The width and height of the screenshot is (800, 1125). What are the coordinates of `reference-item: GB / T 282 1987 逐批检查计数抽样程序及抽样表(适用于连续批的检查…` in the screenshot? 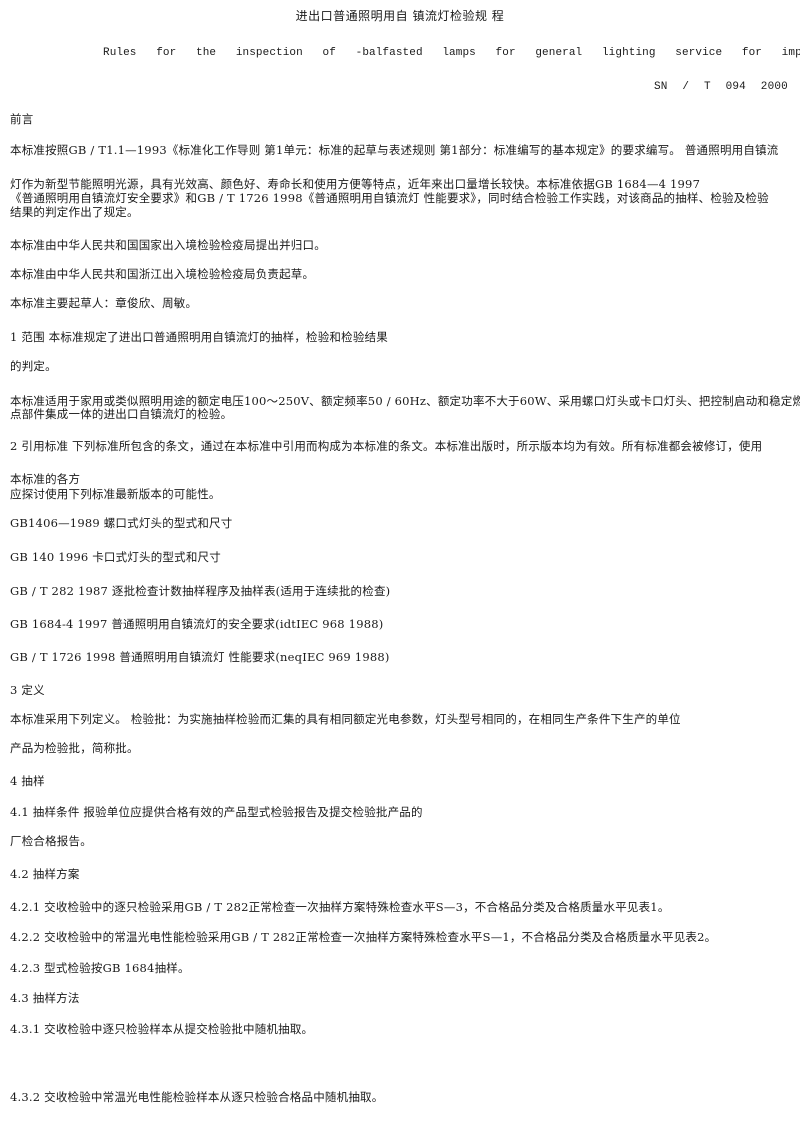 It's located at (200, 591).